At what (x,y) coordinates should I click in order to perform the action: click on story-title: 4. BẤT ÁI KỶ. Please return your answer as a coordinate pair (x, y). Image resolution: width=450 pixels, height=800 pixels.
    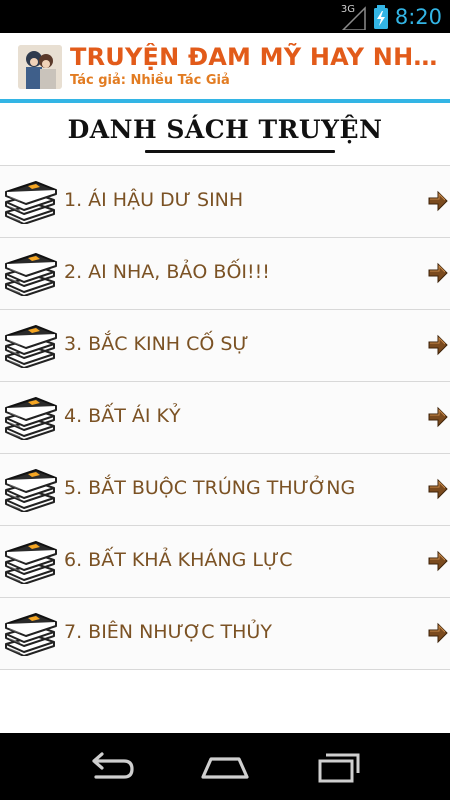
    Looking at the image, I should click on (122, 416).